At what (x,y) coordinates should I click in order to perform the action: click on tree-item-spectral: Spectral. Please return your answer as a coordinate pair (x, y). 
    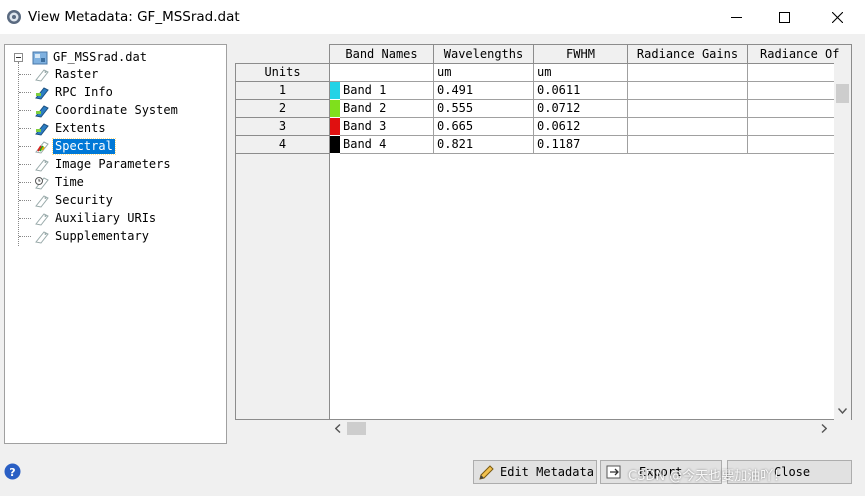
    Looking at the image, I should click on (67, 146).